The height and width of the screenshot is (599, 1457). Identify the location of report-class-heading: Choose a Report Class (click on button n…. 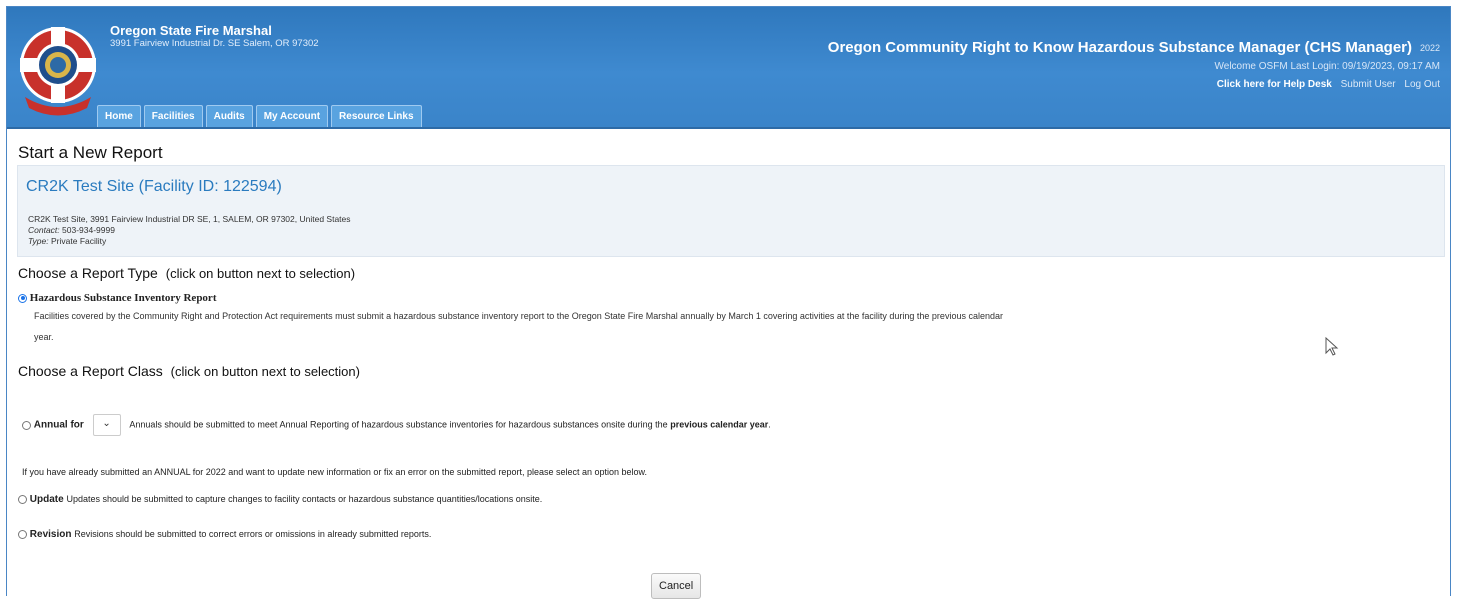
(189, 371).